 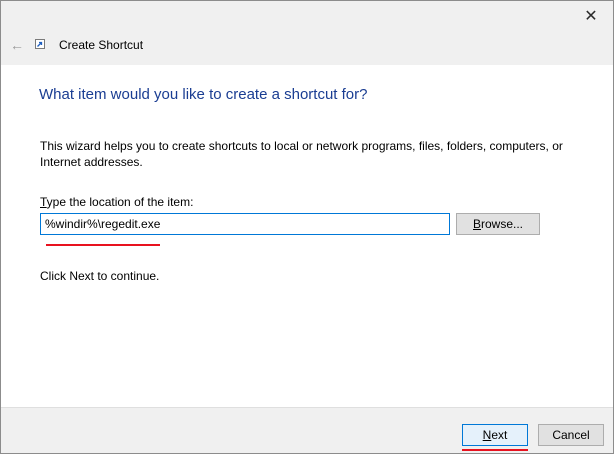 What do you see at coordinates (120, 202) in the screenshot?
I see `location-label-text: ype the location of the item:` at bounding box center [120, 202].